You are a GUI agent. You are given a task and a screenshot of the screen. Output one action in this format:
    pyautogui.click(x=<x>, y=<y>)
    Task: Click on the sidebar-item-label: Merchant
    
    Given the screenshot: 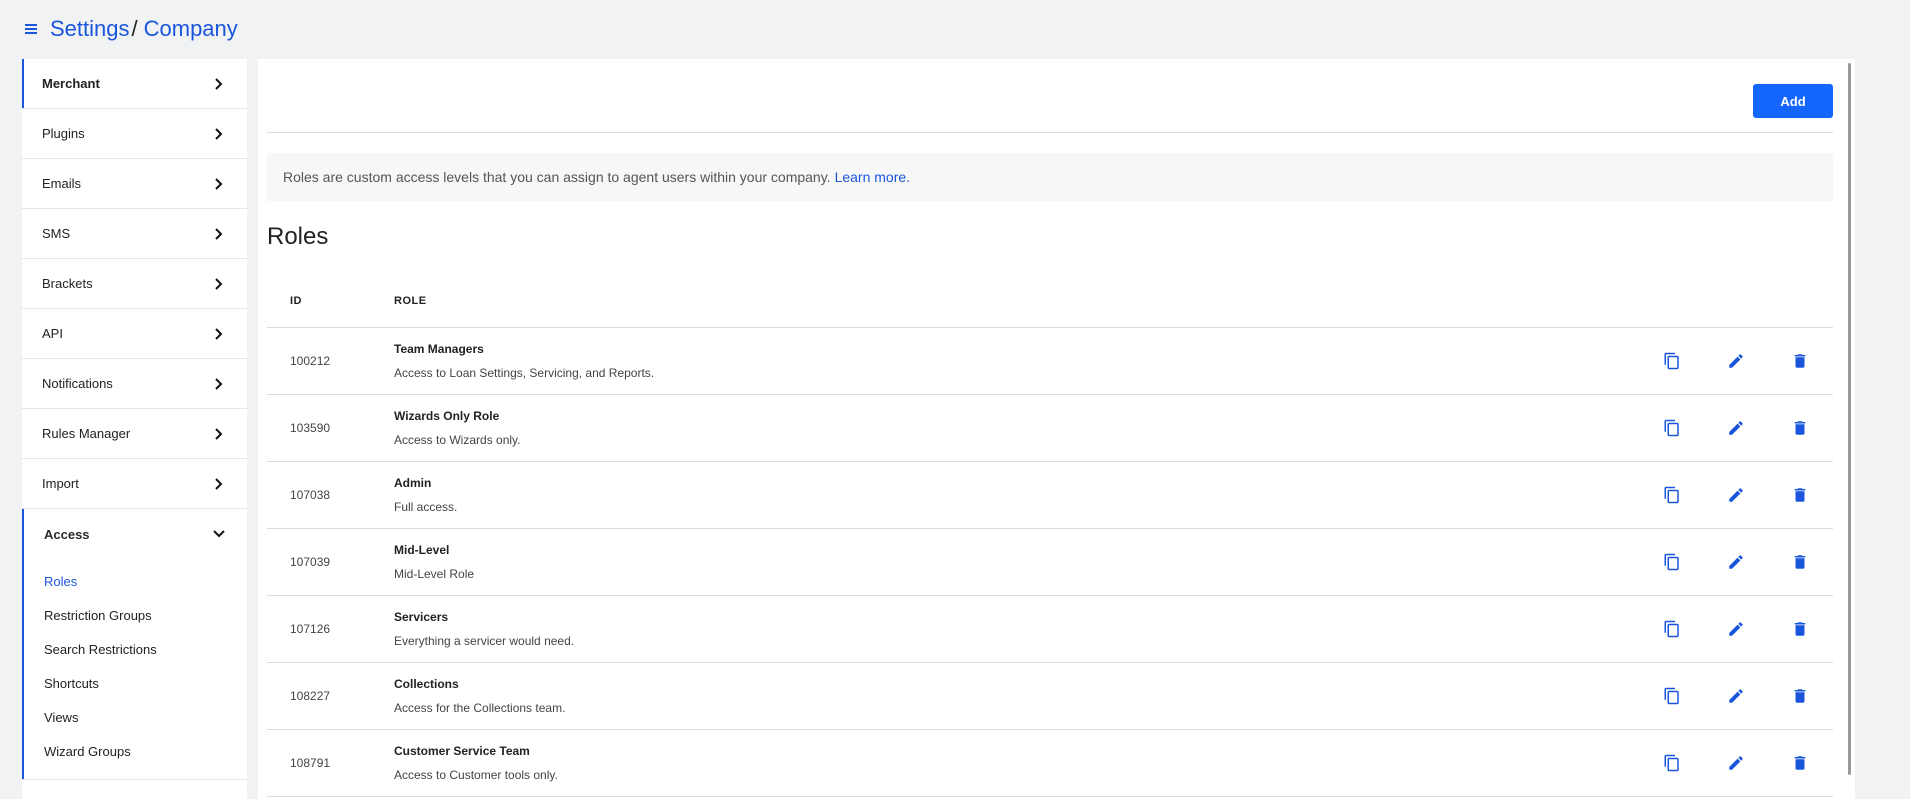 What is the action you would take?
    pyautogui.click(x=71, y=83)
    